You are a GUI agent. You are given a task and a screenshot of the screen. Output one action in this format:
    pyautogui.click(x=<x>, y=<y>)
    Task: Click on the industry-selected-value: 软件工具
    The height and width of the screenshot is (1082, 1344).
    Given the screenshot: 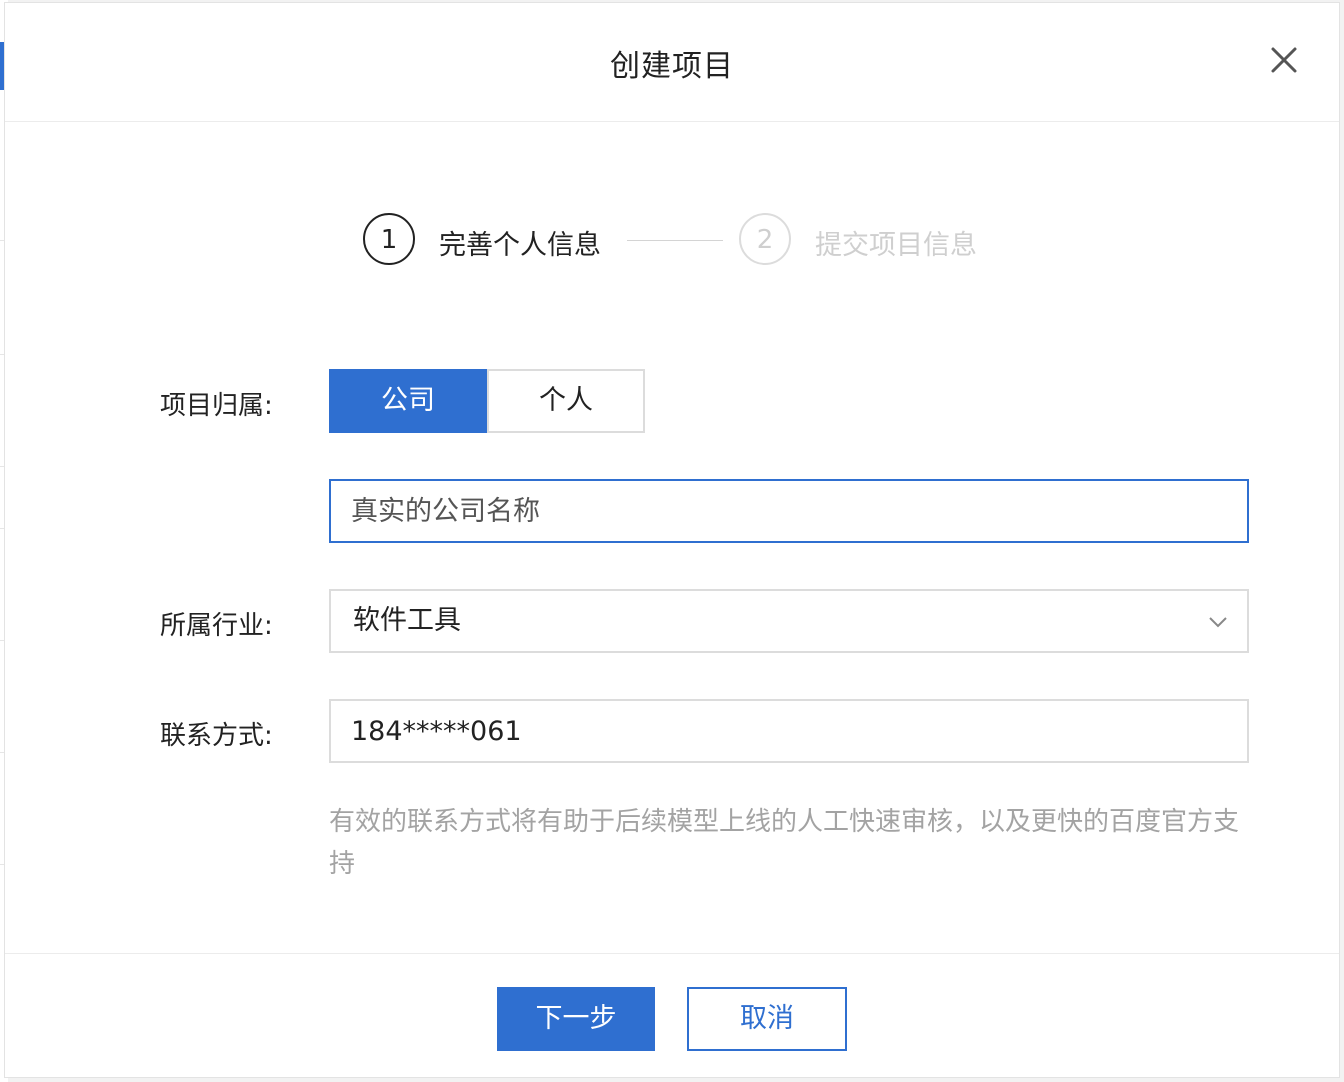 What is the action you would take?
    pyautogui.click(x=407, y=620)
    